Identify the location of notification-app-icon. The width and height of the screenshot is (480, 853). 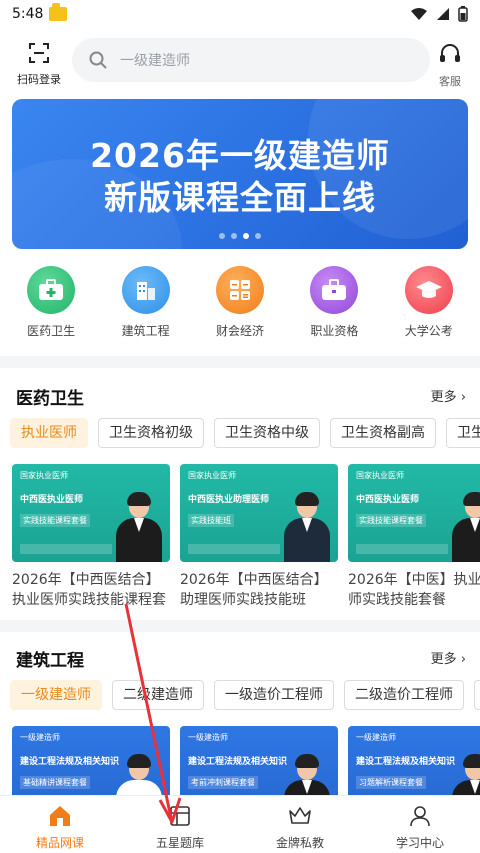
(58, 12).